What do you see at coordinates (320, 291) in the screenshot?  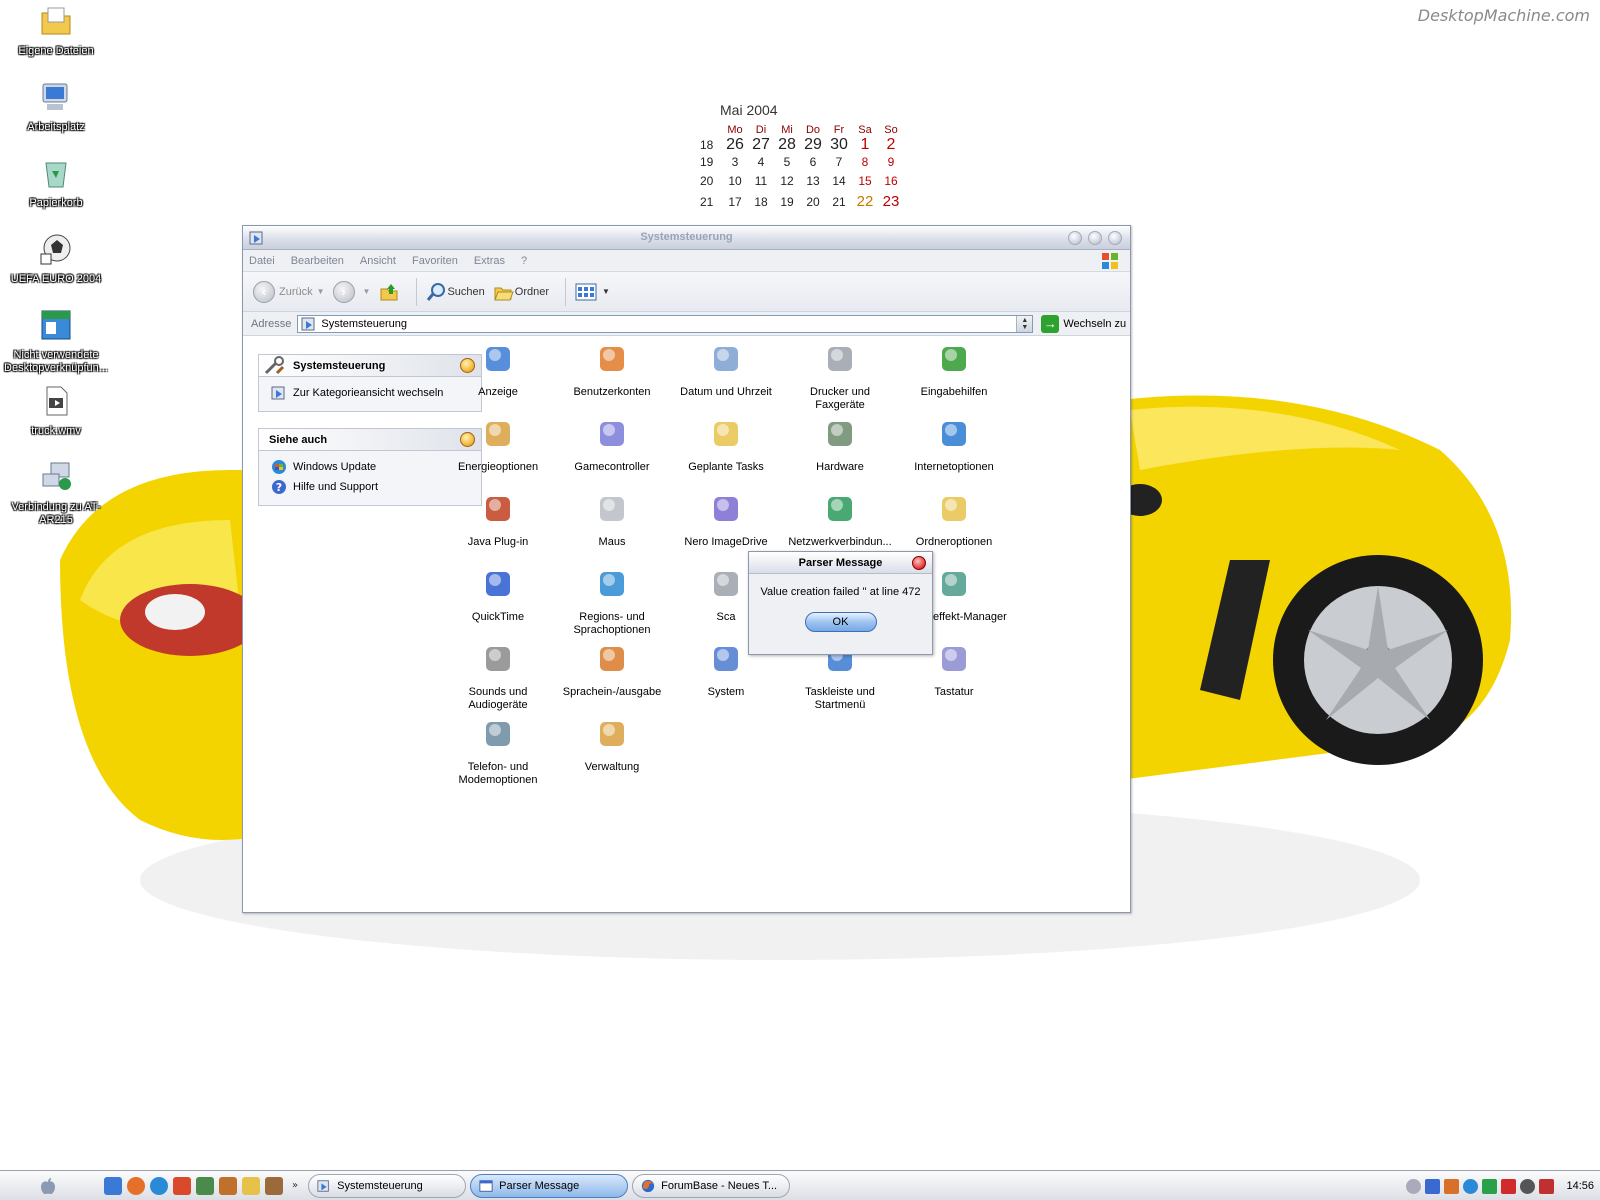 I see `chevron-down-icon: ▼` at bounding box center [320, 291].